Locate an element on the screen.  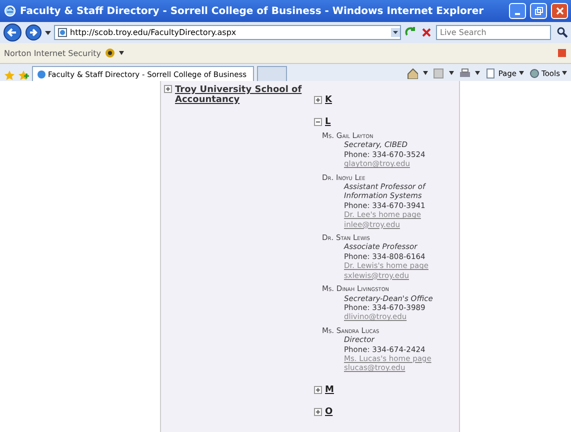
home-icon is located at coordinates (412, 73).